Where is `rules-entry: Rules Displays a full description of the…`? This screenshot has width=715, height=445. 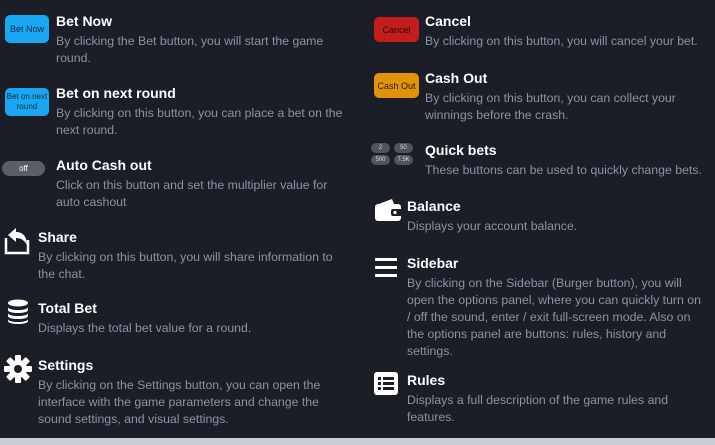
rules-entry: Rules Displays a full description of the… is located at coordinates (552, 399).